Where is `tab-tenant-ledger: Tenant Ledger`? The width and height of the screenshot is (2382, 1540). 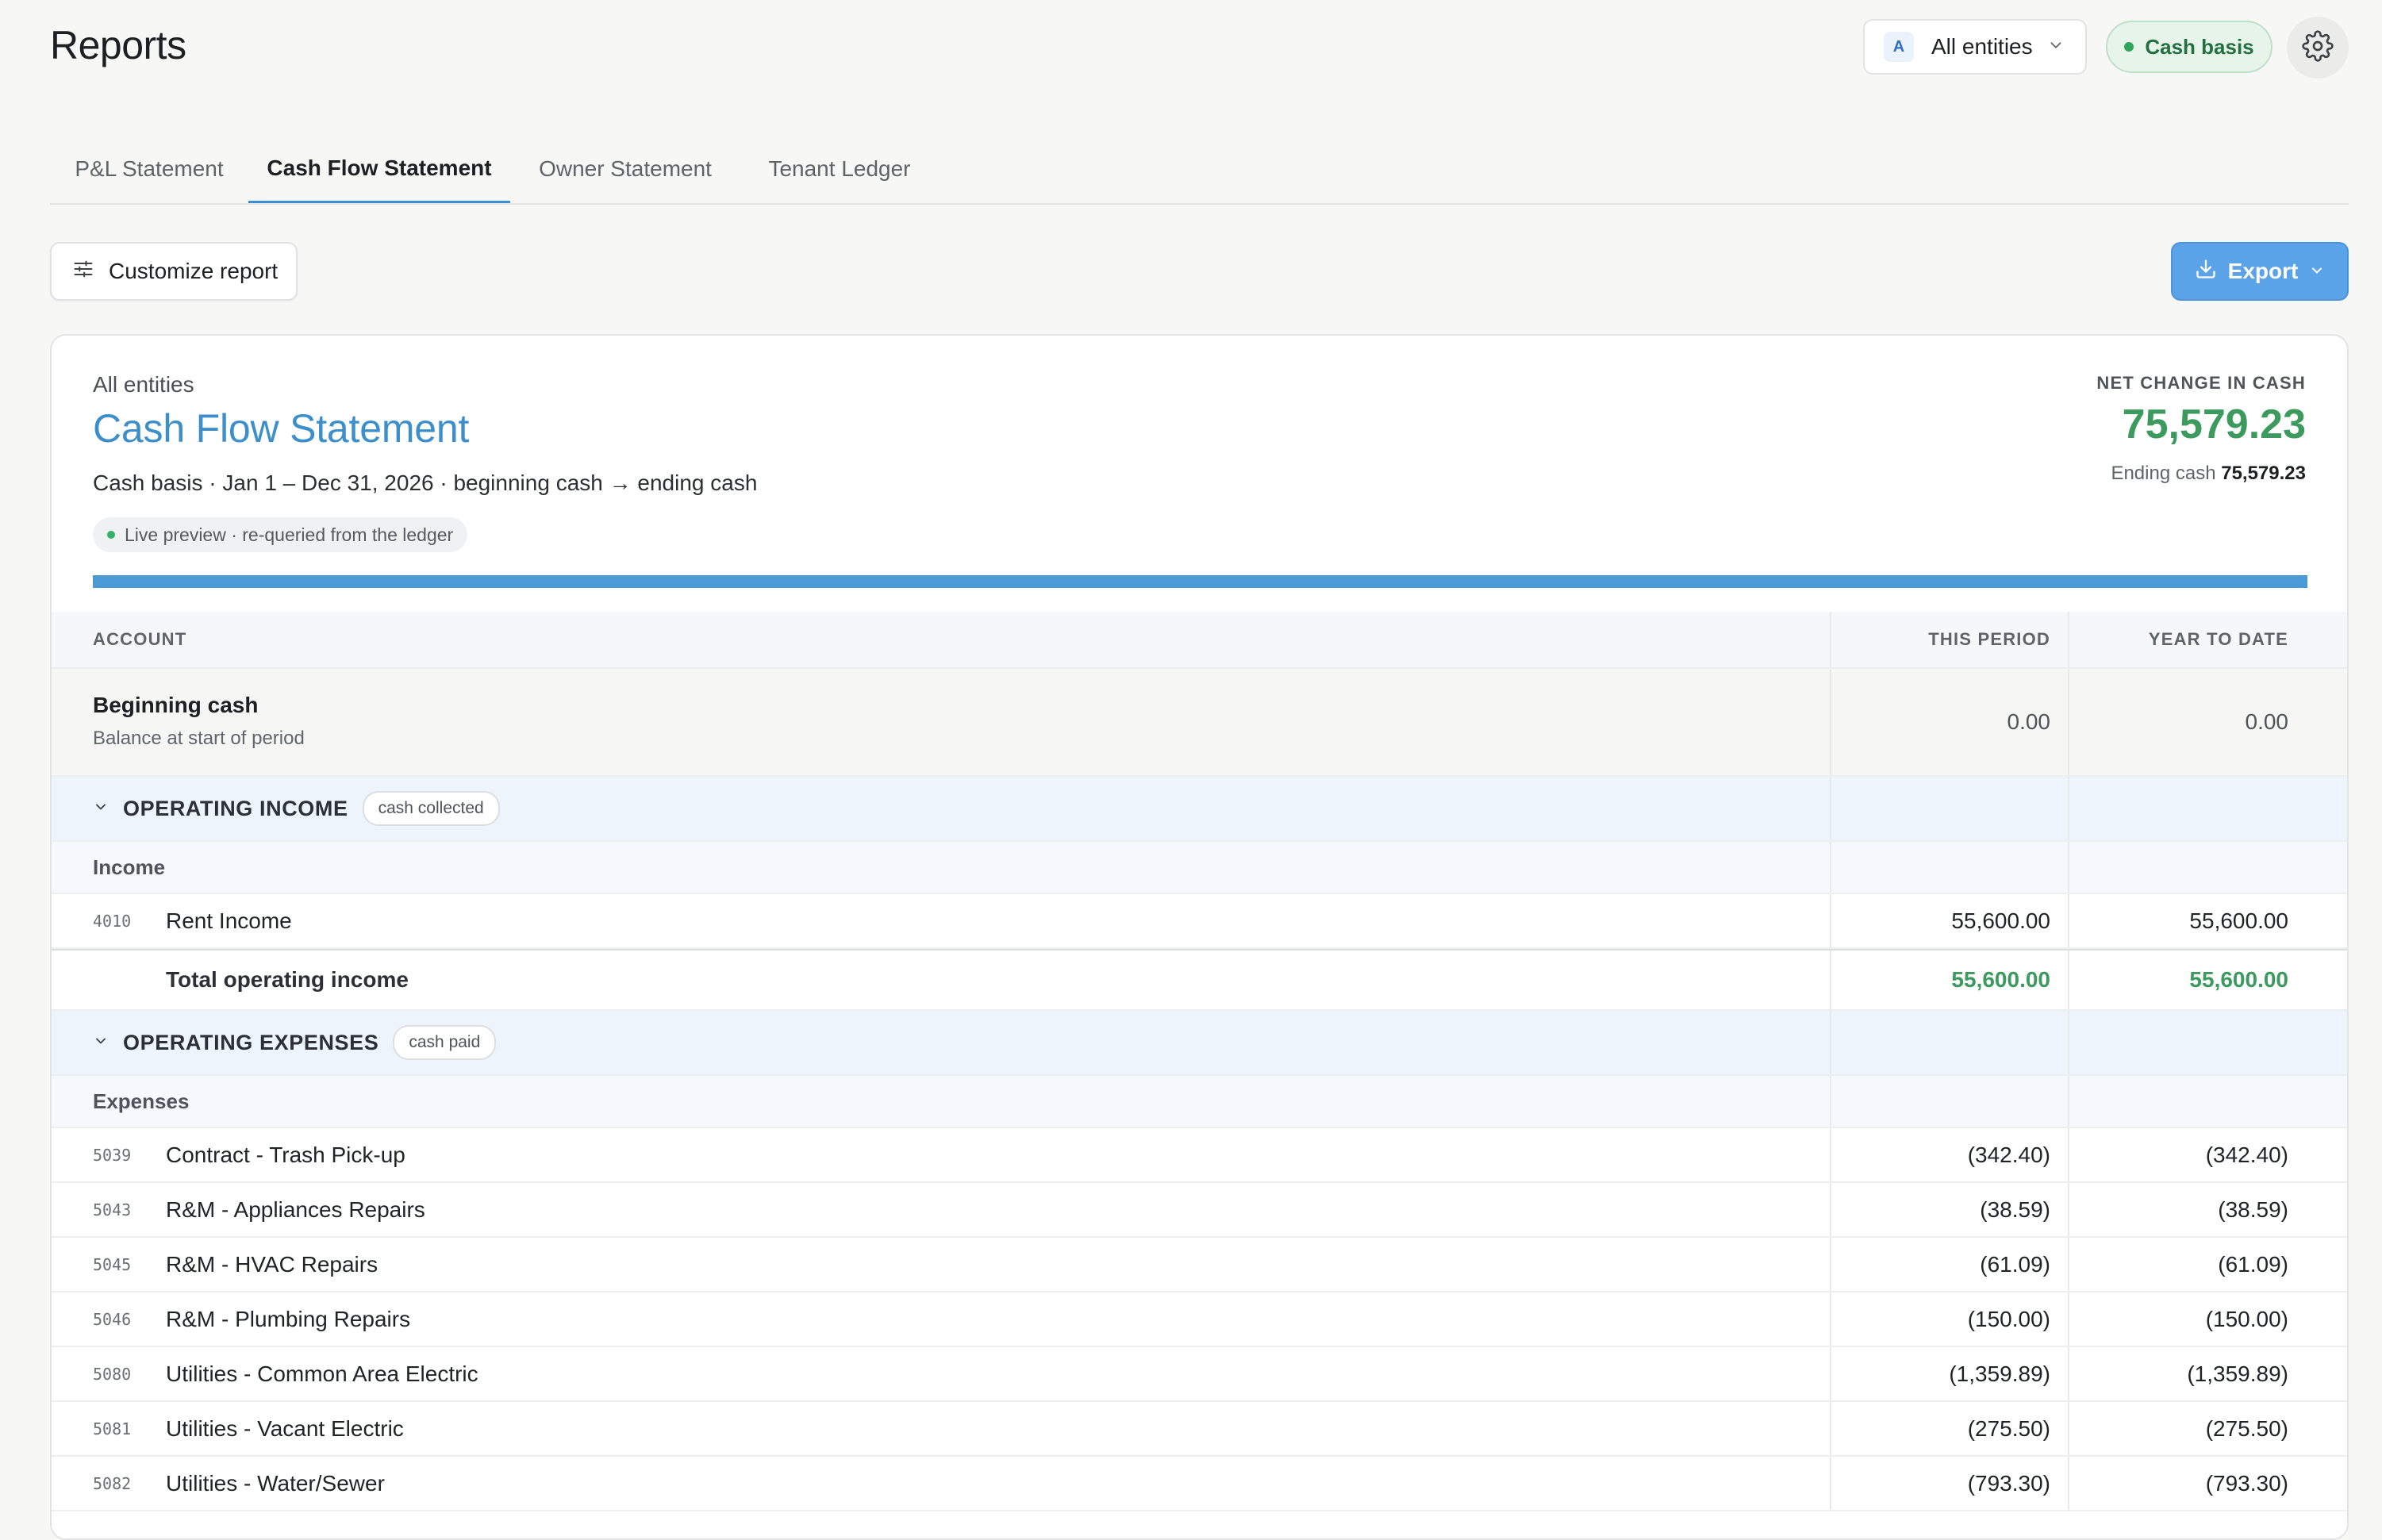 tab-tenant-ledger: Tenant Ledger is located at coordinates (839, 169).